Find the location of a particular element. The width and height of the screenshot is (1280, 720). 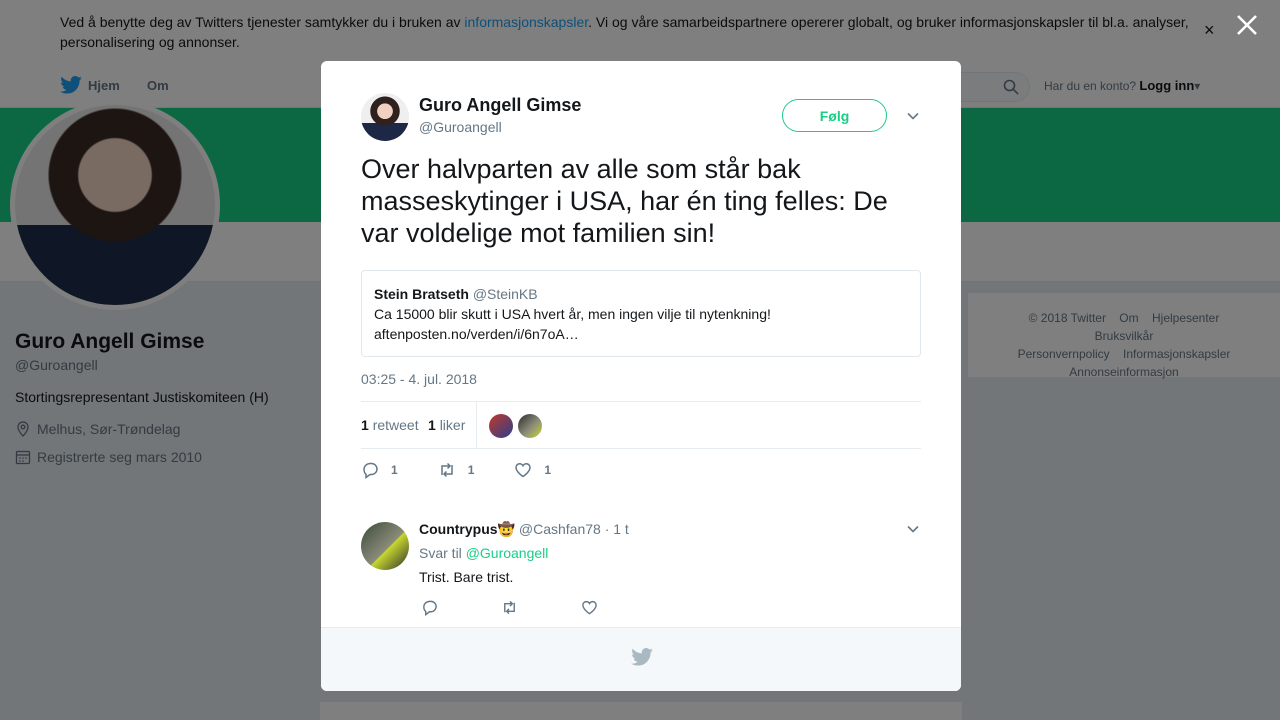

retweet-action-count: 1 is located at coordinates (471, 470).